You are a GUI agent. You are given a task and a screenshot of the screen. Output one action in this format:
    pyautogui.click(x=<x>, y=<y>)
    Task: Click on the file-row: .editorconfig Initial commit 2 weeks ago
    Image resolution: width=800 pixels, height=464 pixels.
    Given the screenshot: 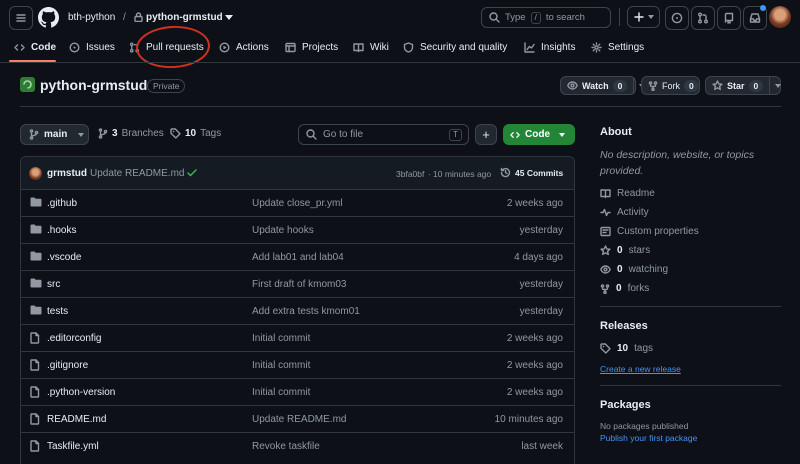 What is the action you would take?
    pyautogui.click(x=297, y=337)
    